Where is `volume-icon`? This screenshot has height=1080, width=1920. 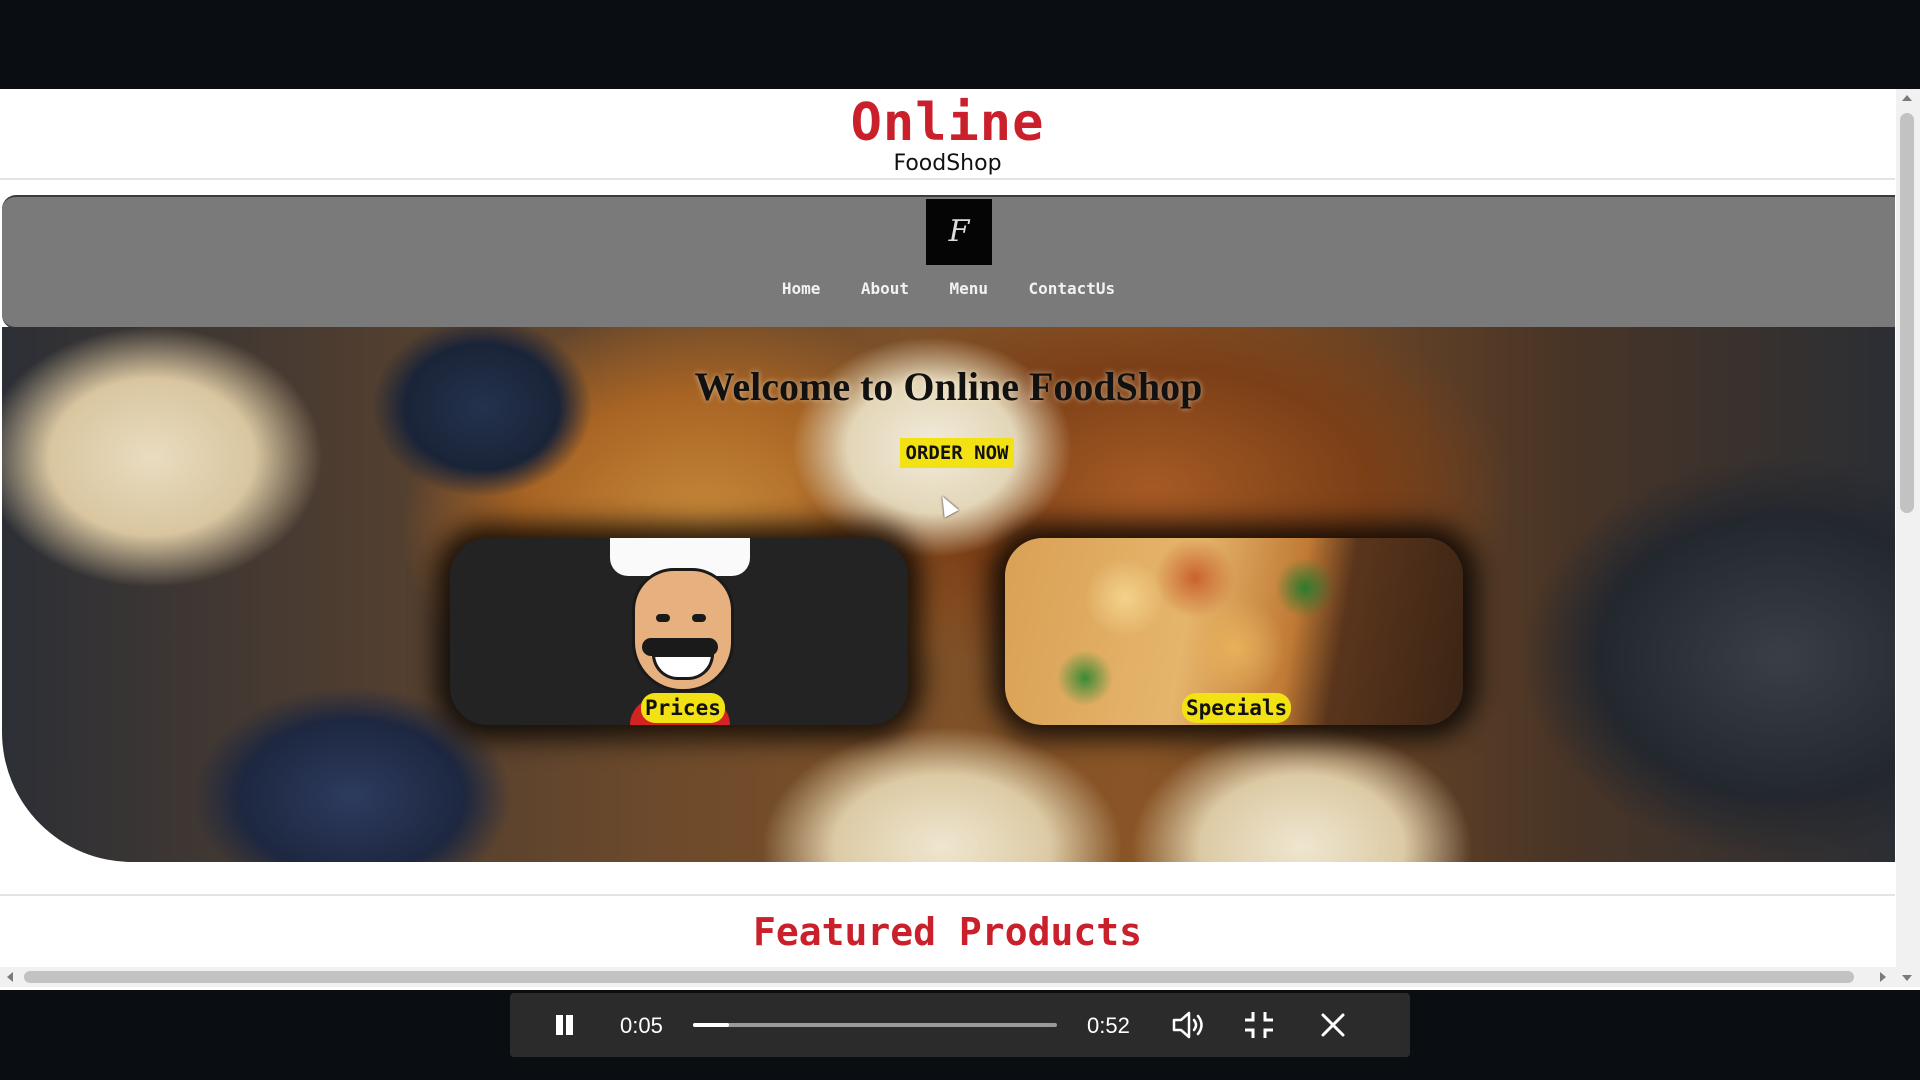 volume-icon is located at coordinates (1190, 1025).